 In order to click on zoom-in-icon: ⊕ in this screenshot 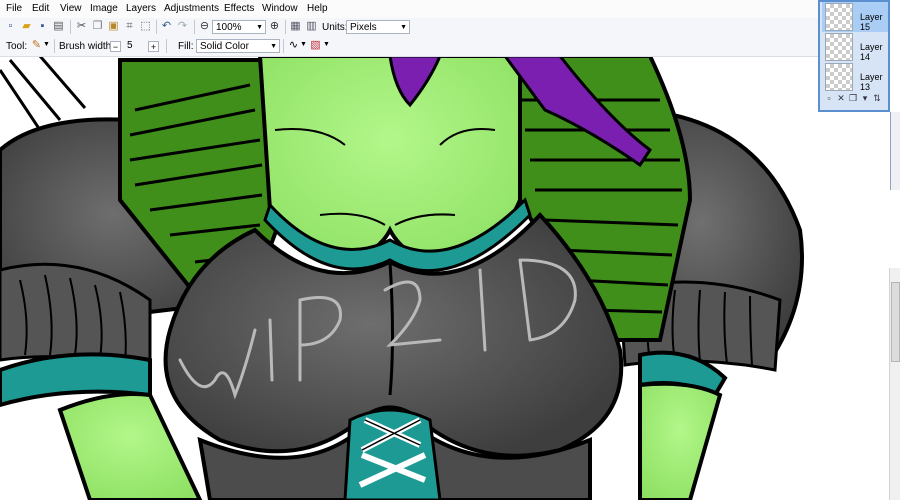, I will do `click(274, 26)`.